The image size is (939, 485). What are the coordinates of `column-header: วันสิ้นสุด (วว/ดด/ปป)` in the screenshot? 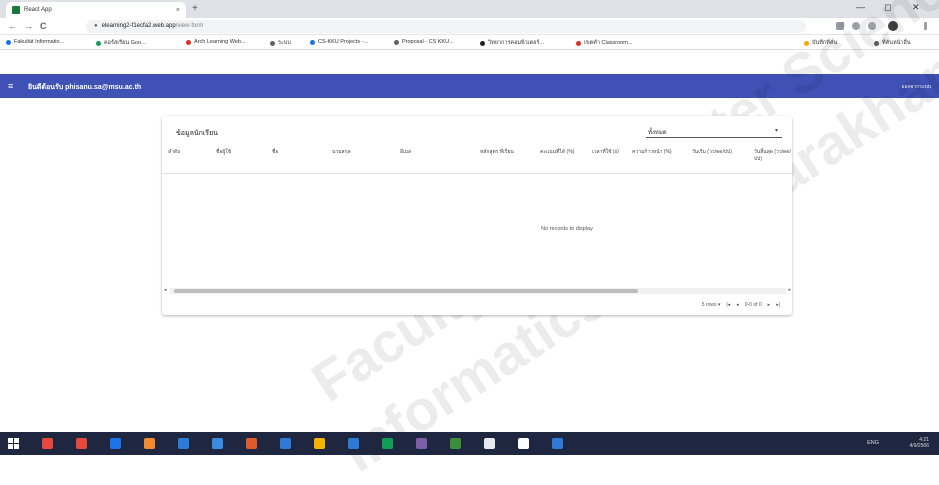 It's located at (773, 156).